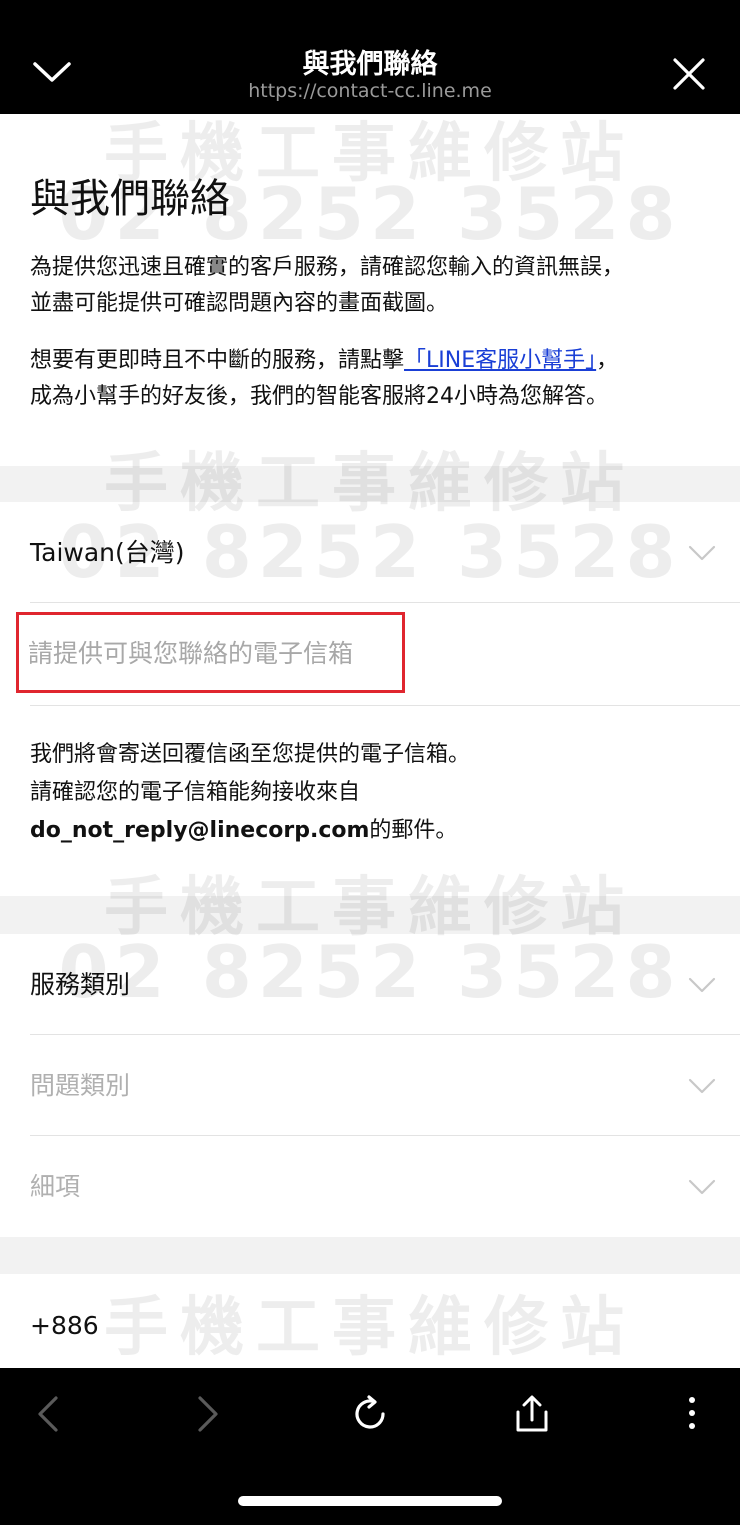 This screenshot has width=740, height=1525. What do you see at coordinates (370, 1414) in the screenshot?
I see `reload-icon` at bounding box center [370, 1414].